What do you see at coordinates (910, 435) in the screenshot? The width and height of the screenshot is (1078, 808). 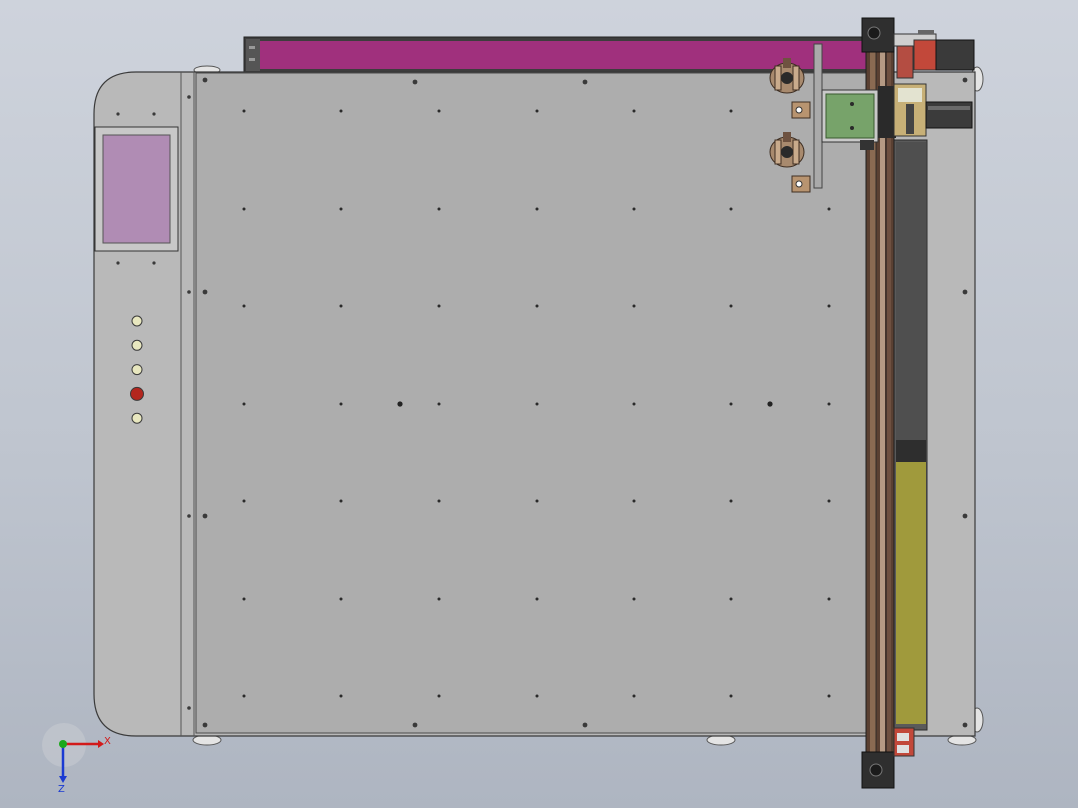 I see `conveyor-track` at bounding box center [910, 435].